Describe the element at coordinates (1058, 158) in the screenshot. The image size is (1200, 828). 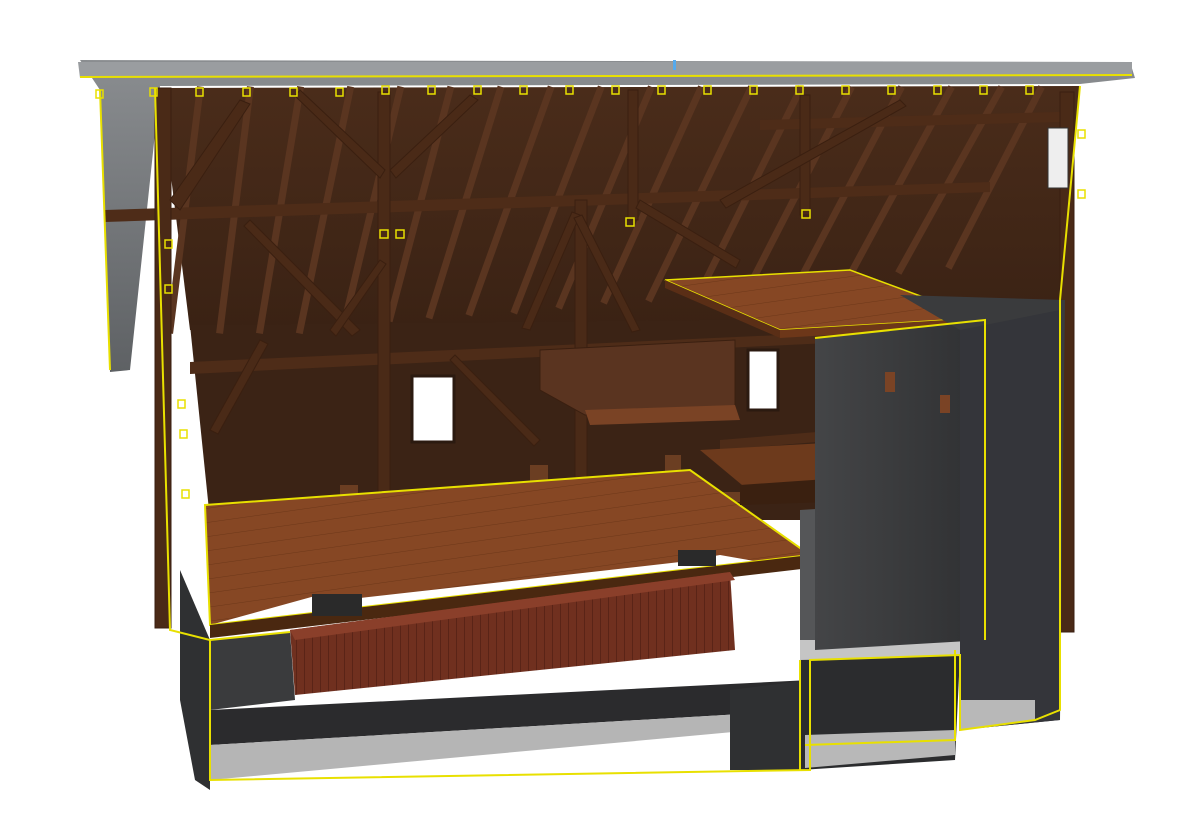
I see `gable-window` at that location.